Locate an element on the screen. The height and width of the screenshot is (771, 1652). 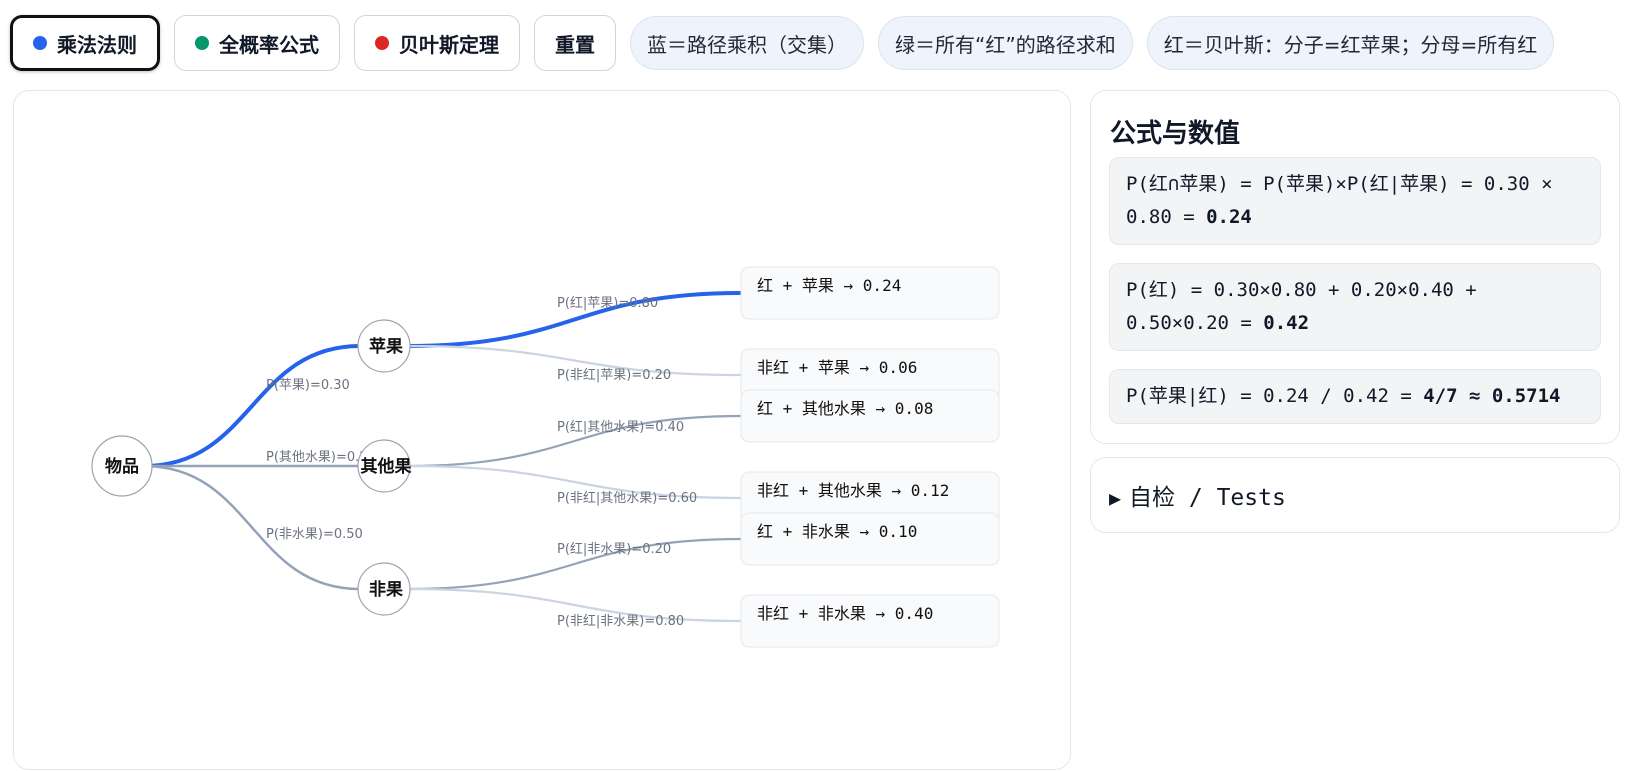
formula-intersection-result: 0.24 is located at coordinates (1229, 217).